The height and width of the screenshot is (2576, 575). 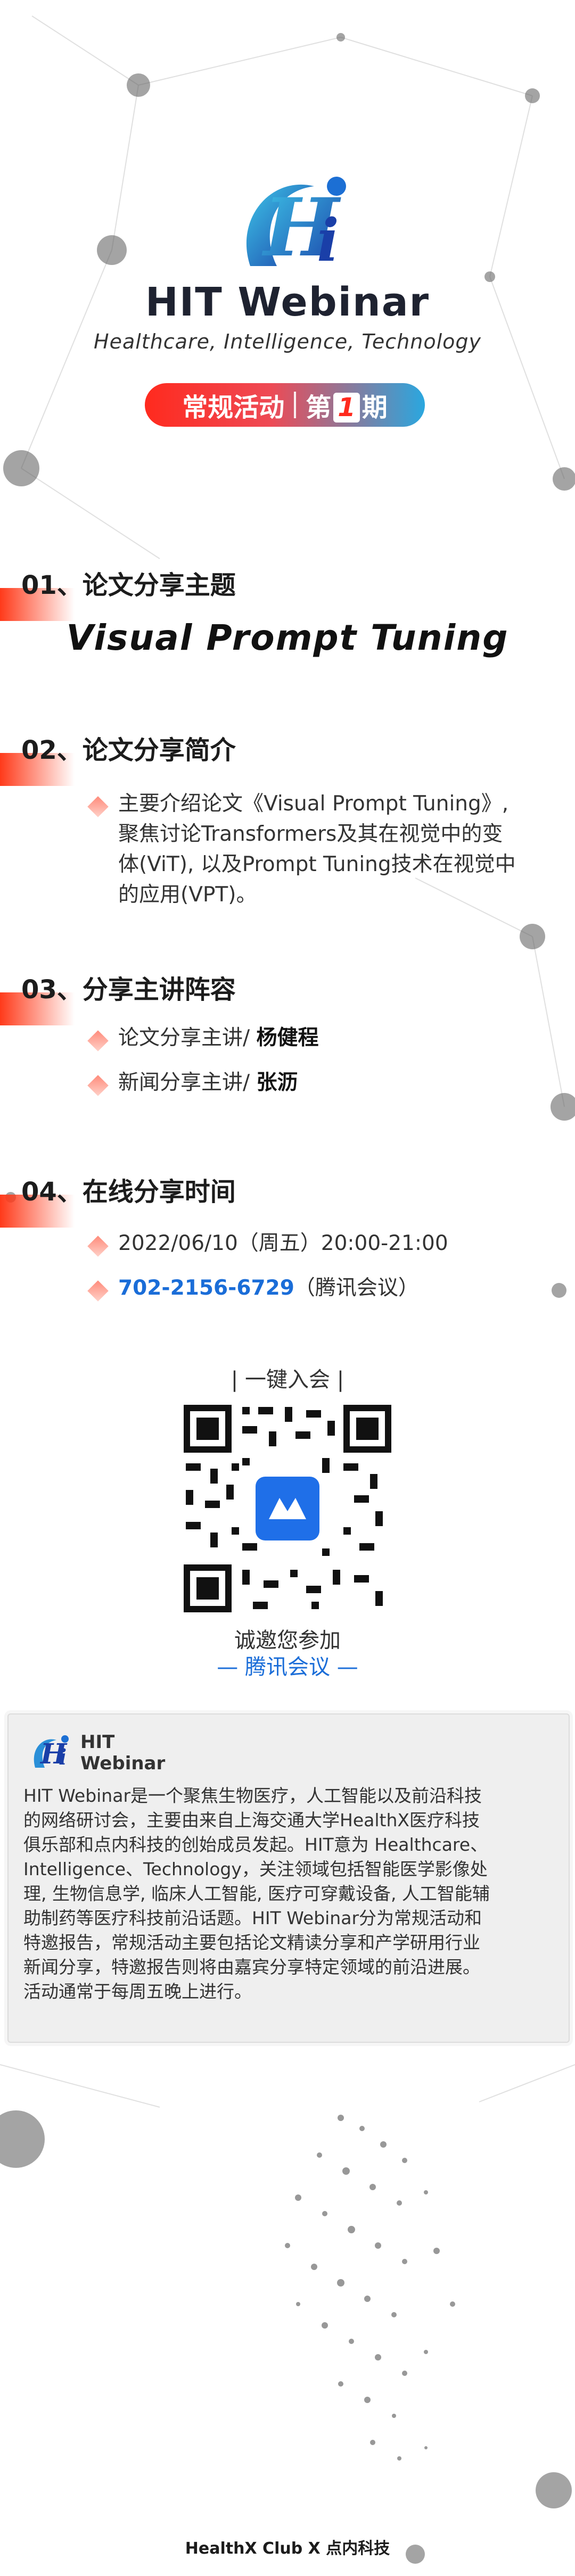 I want to click on footer-credits: HealthX Club X 点内科技, so click(x=287, y=2548).